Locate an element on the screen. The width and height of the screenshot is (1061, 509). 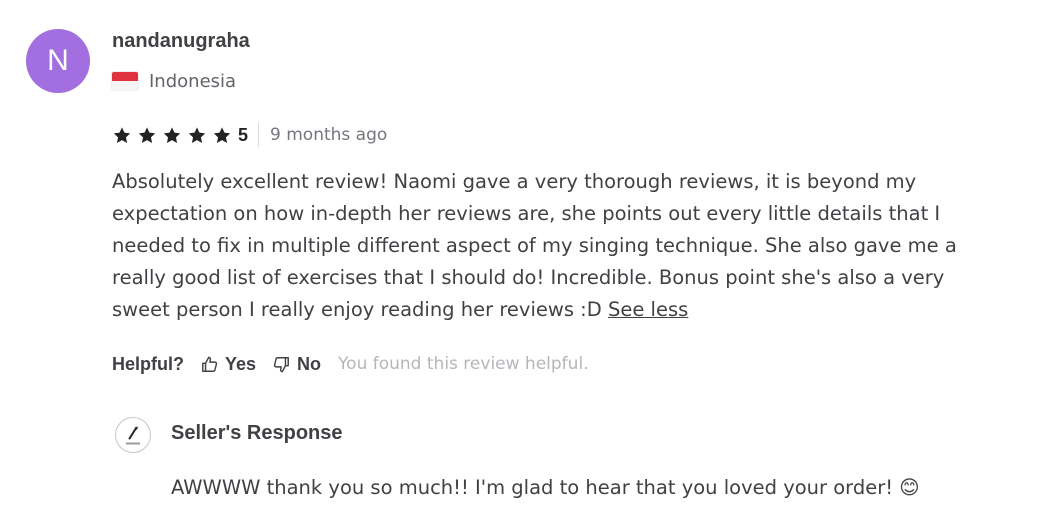
star-rating is located at coordinates (174, 135).